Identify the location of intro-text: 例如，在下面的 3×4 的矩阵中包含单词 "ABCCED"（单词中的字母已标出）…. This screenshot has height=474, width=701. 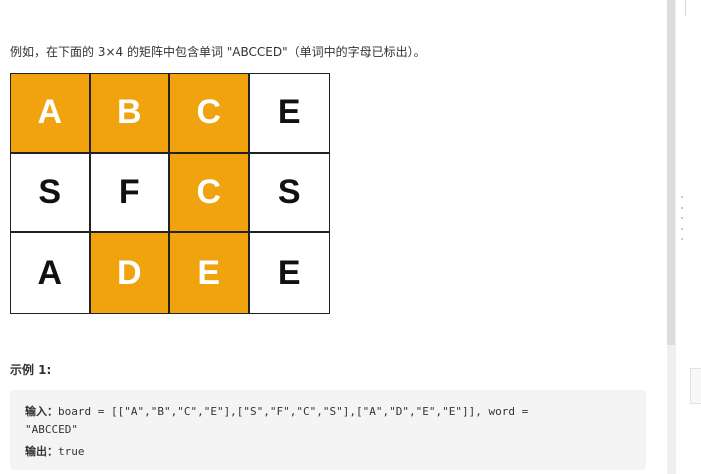
(218, 52).